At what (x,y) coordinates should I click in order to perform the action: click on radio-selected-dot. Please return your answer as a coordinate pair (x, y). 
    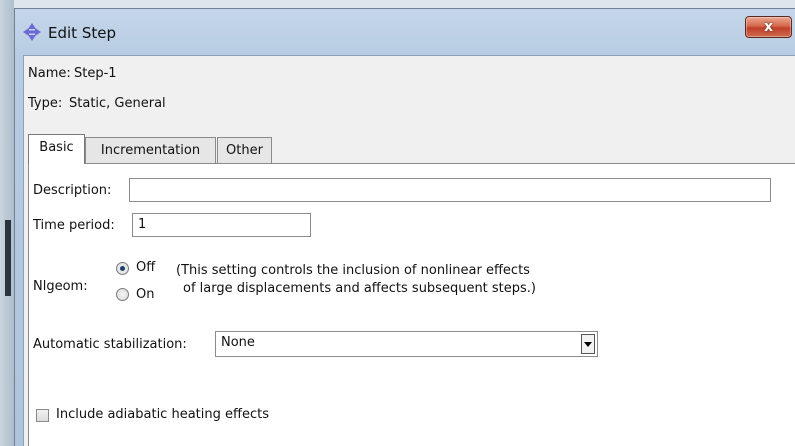
    Looking at the image, I should click on (122, 268).